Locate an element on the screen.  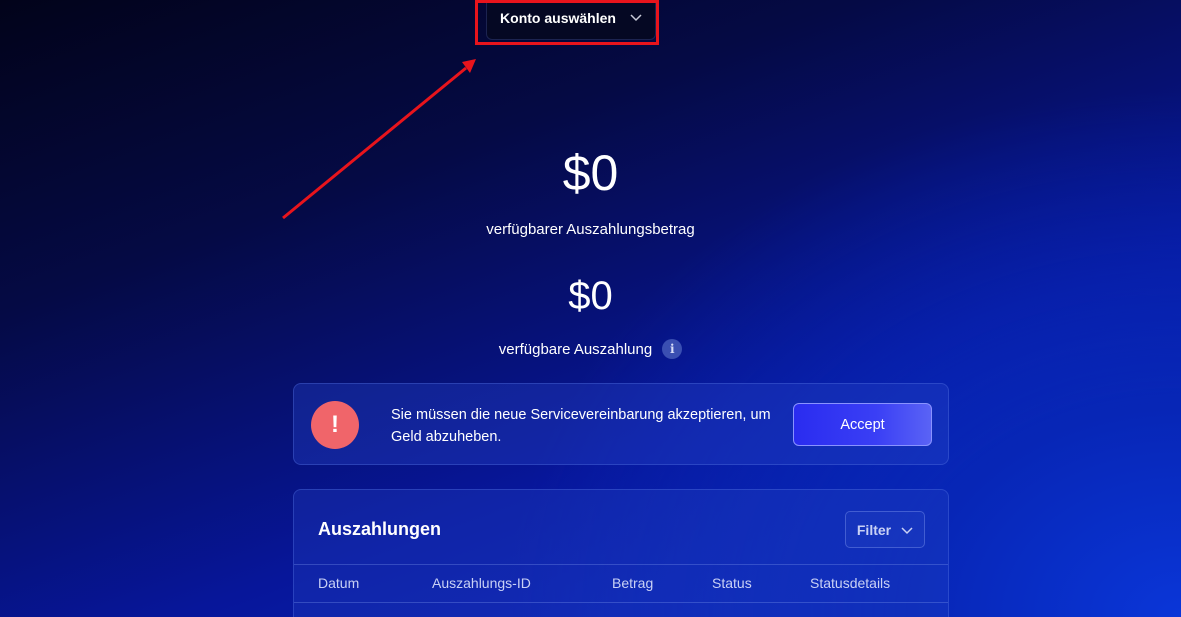
column-header-date: Datum is located at coordinates (338, 583).